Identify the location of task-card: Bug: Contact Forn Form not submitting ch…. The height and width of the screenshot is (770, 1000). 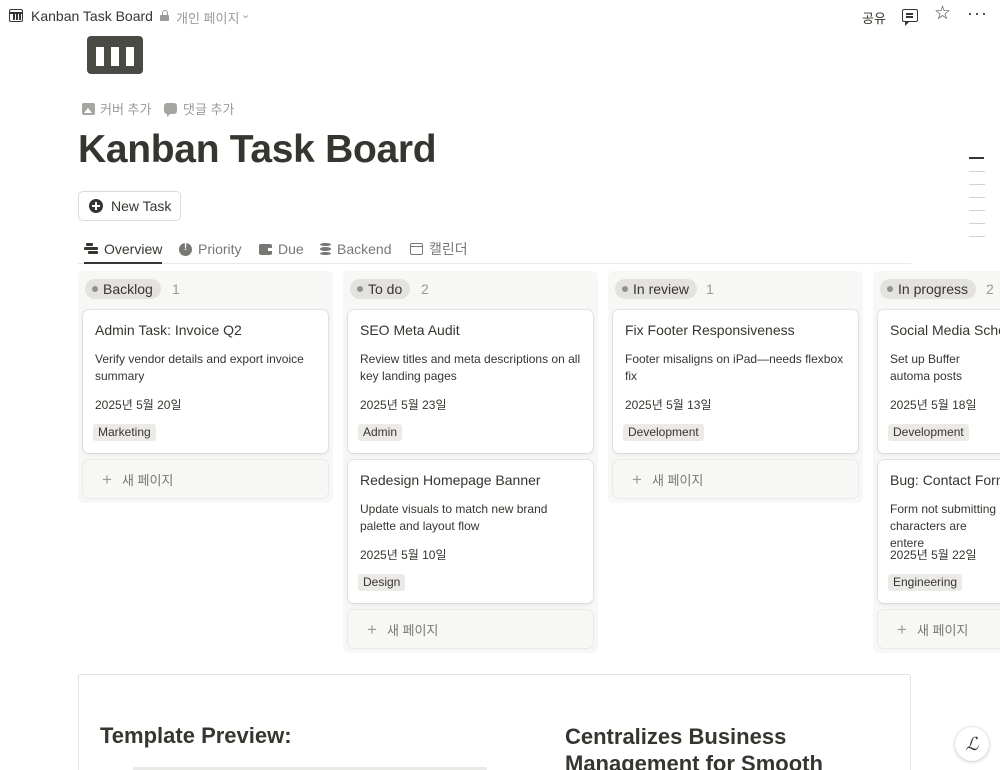
(939, 531).